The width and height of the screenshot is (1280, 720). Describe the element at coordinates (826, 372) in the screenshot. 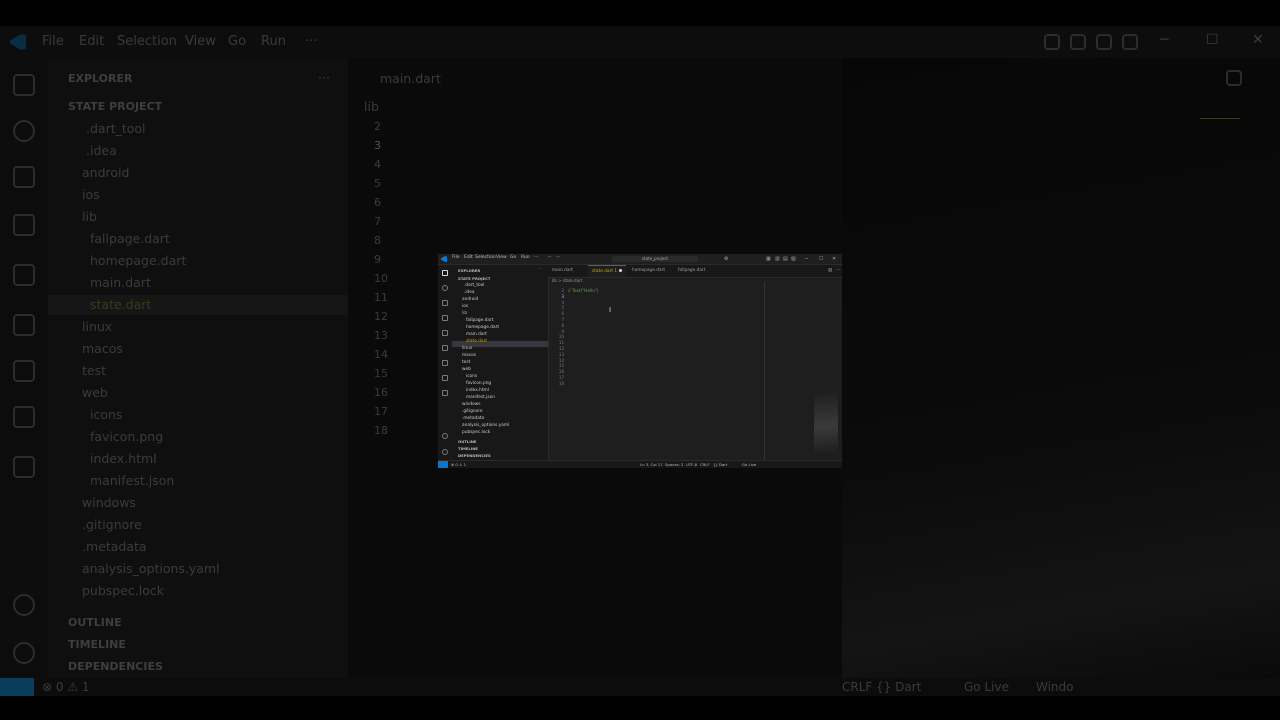

I see `minimap` at that location.